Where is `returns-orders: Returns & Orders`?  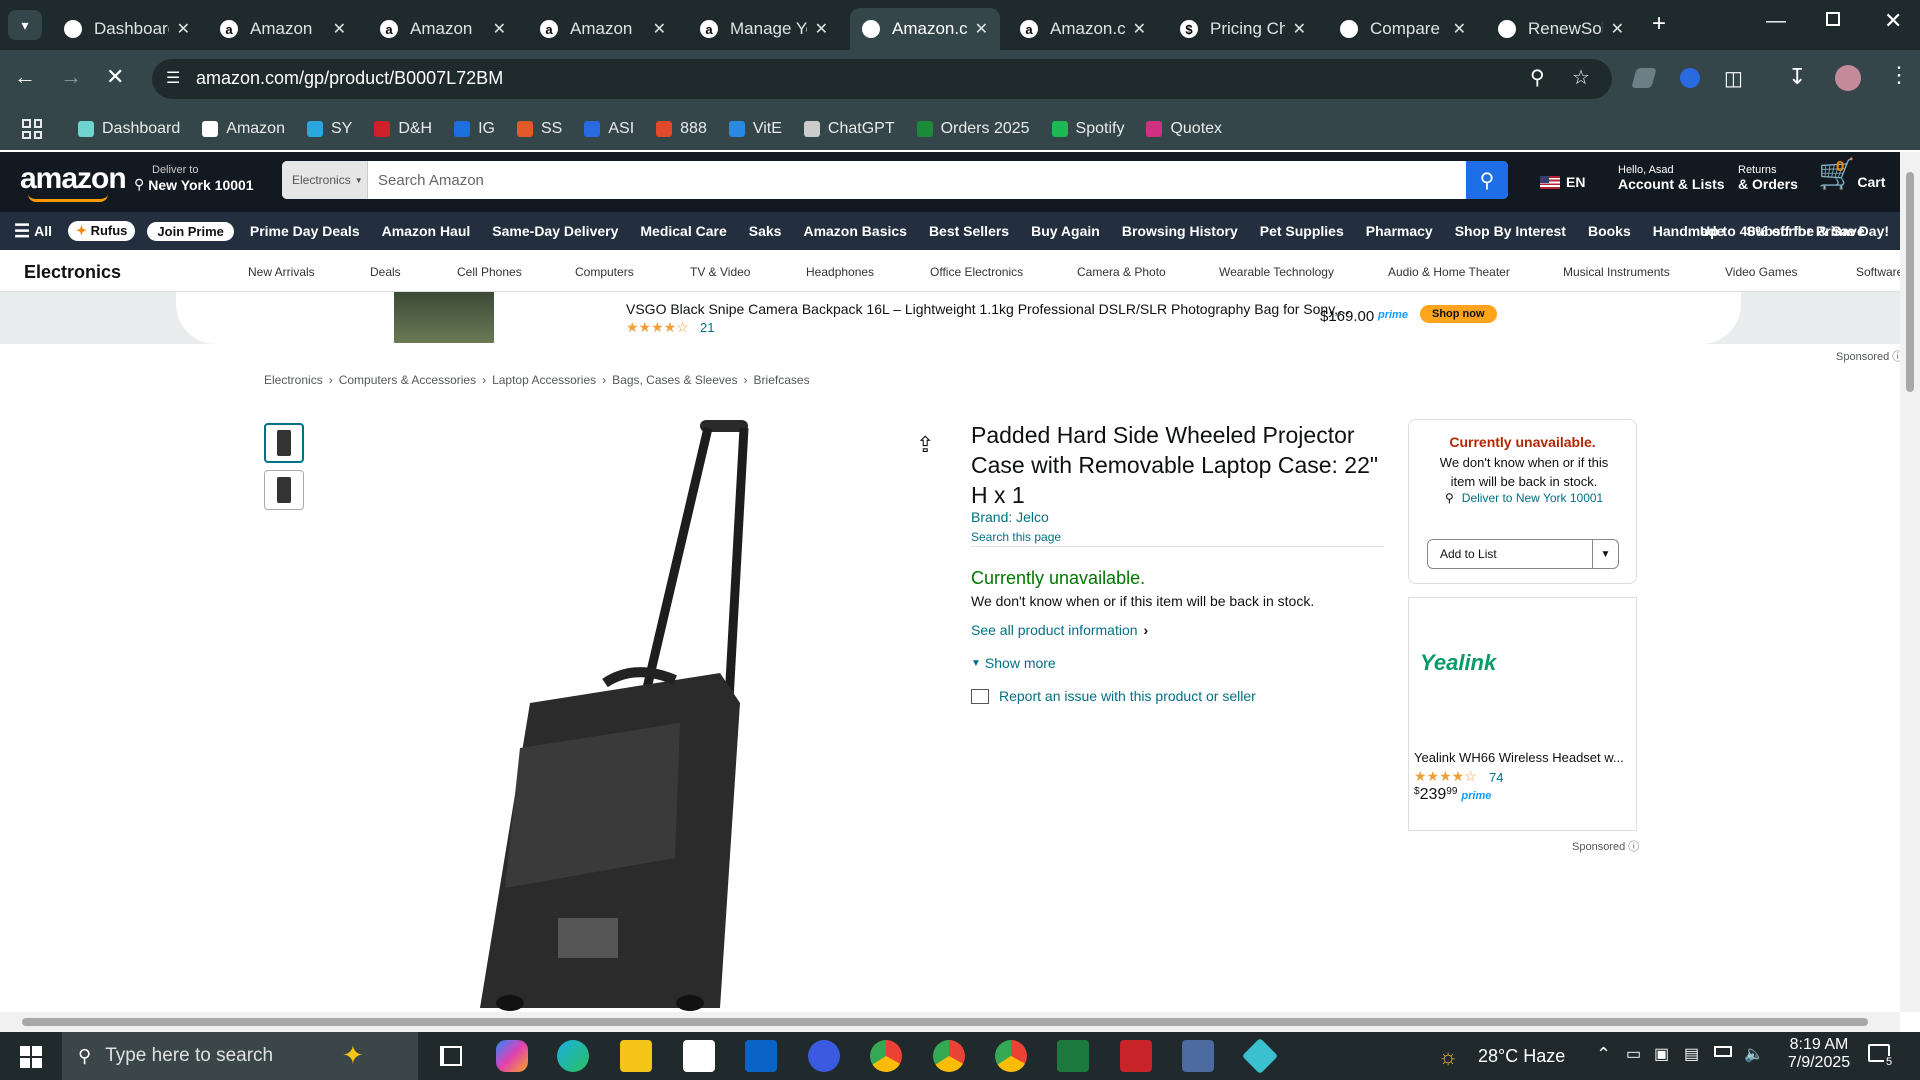 returns-orders: Returns & Orders is located at coordinates (1768, 178).